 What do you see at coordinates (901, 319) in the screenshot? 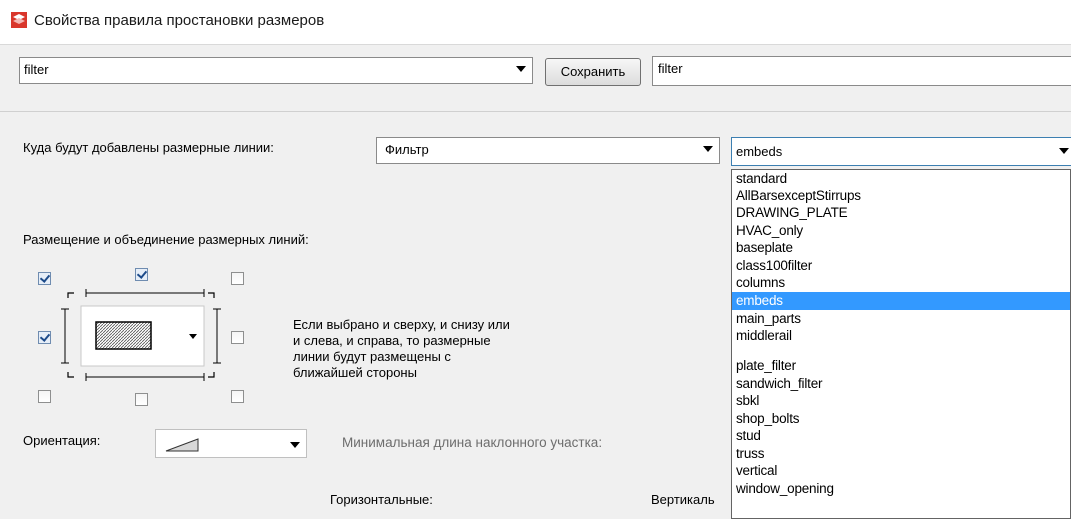
I see `filter-option: main_parts` at bounding box center [901, 319].